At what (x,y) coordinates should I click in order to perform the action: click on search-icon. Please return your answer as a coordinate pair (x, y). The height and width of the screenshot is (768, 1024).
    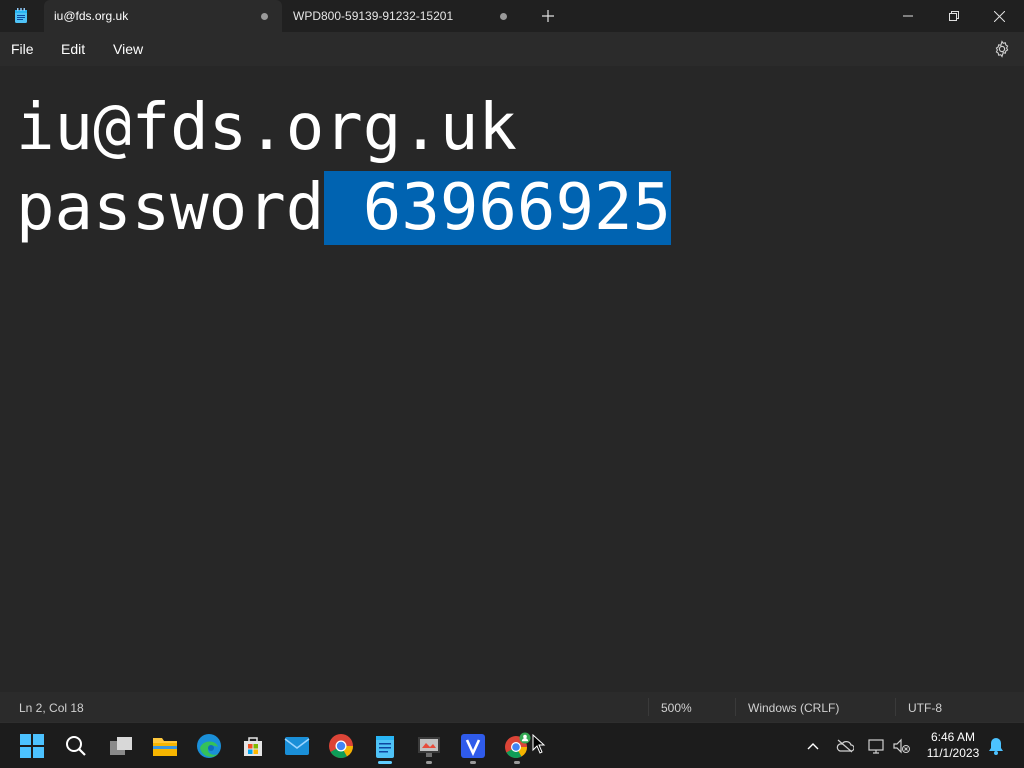
    Looking at the image, I should click on (76, 746).